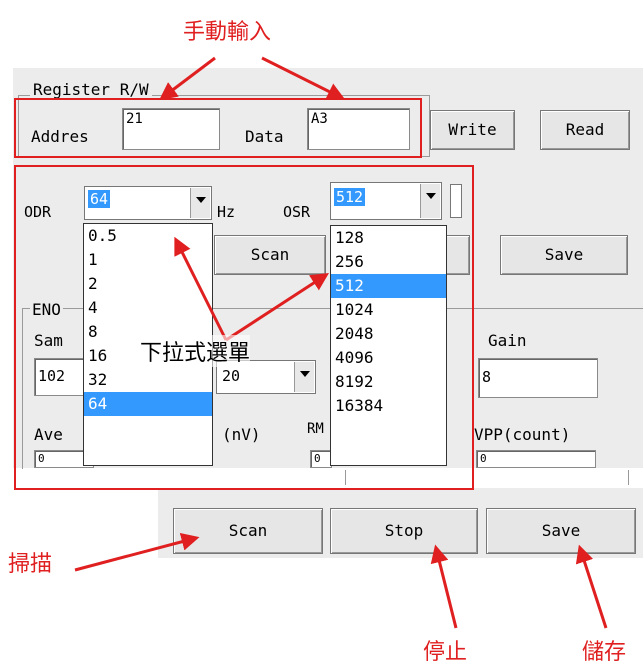 The height and width of the screenshot is (668, 643). I want to click on dropdown-menu-annotation: 下拉式選單, so click(195, 351).